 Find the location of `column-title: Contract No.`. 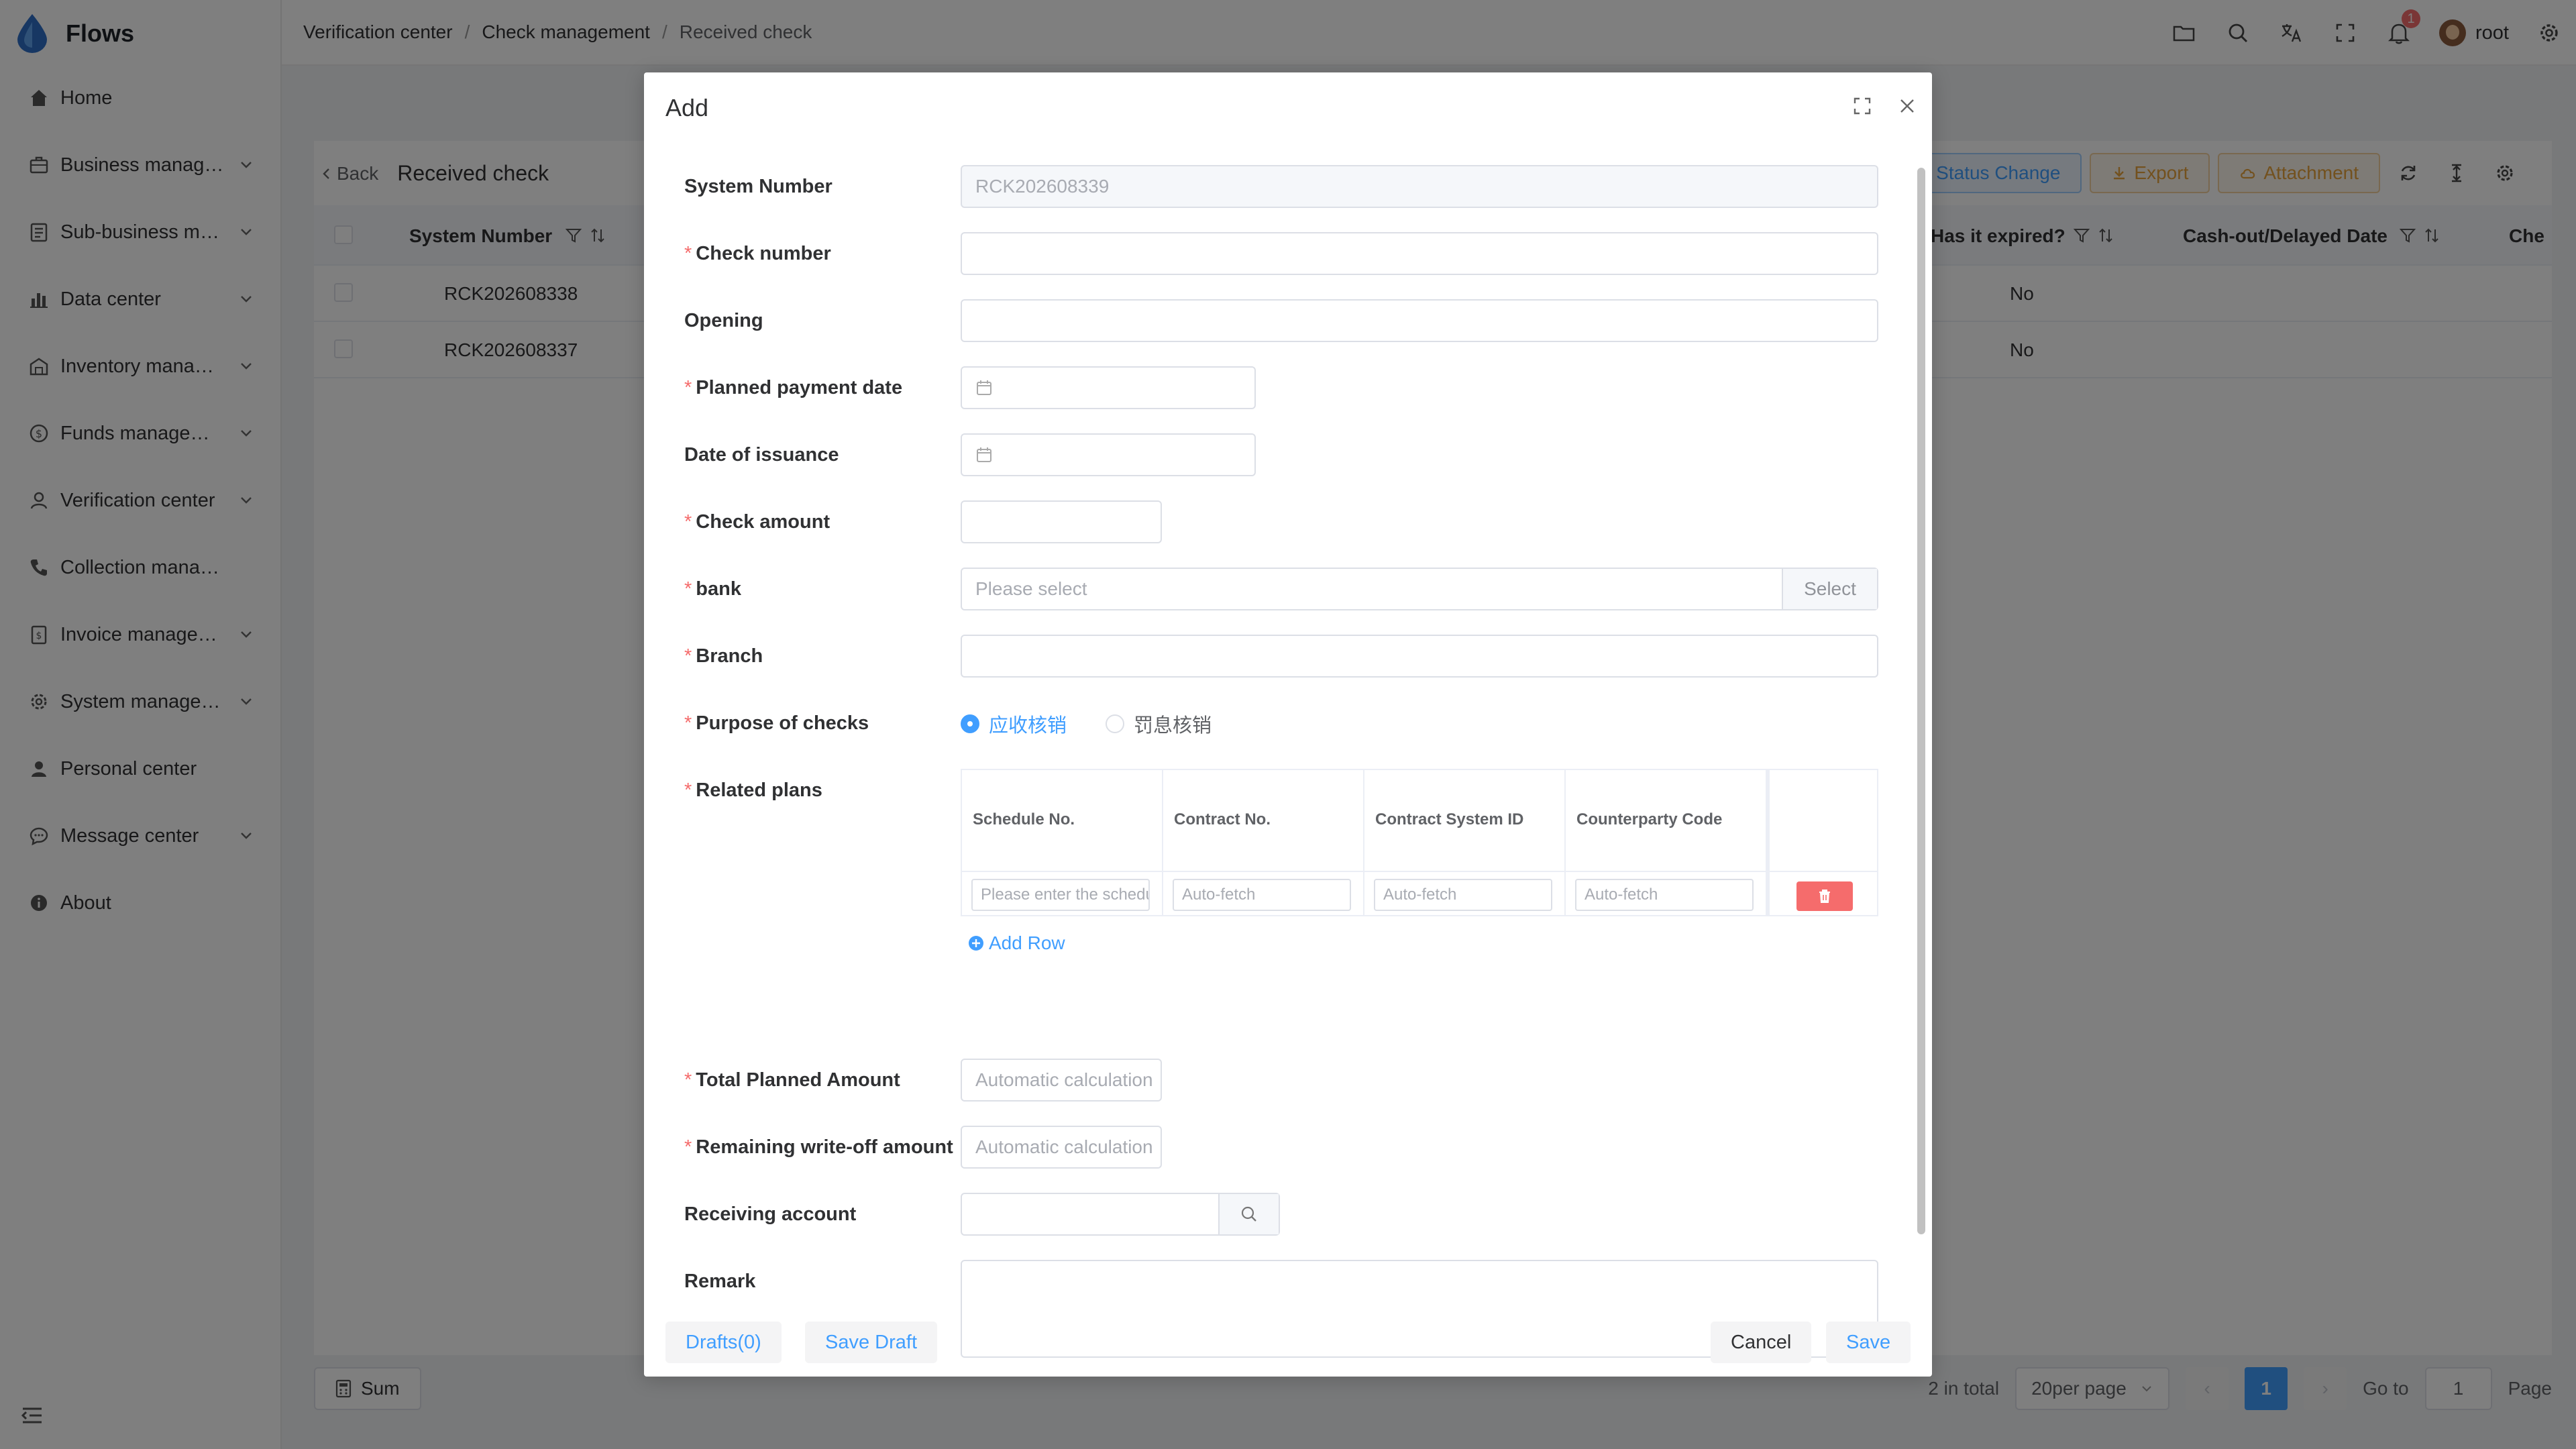

column-title: Contract No. is located at coordinates (1222, 819).